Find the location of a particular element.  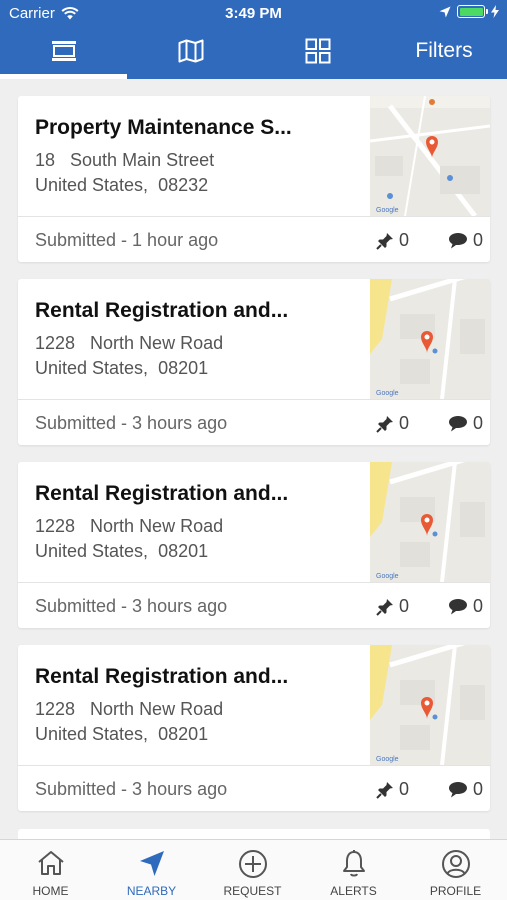

nav-home: HOME is located at coordinates (50, 870).